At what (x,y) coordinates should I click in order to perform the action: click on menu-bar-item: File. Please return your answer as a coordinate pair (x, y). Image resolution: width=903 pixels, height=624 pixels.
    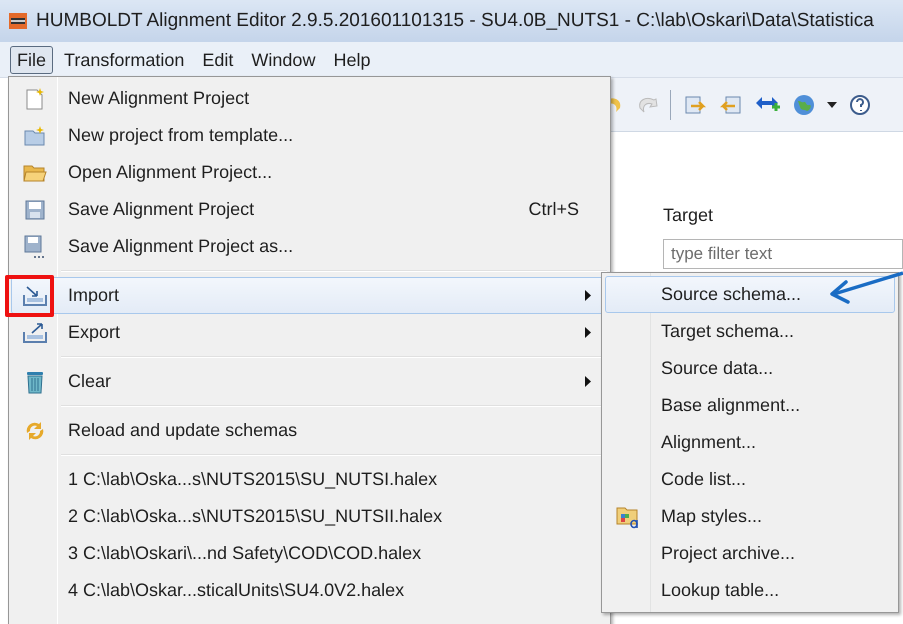
    Looking at the image, I should click on (32, 60).